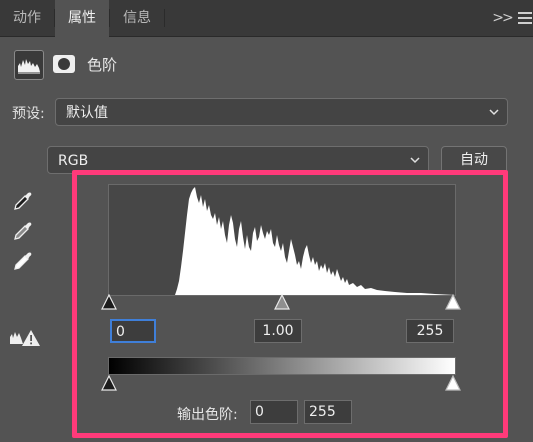  What do you see at coordinates (29, 65) in the screenshot?
I see `histogram-icon` at bounding box center [29, 65].